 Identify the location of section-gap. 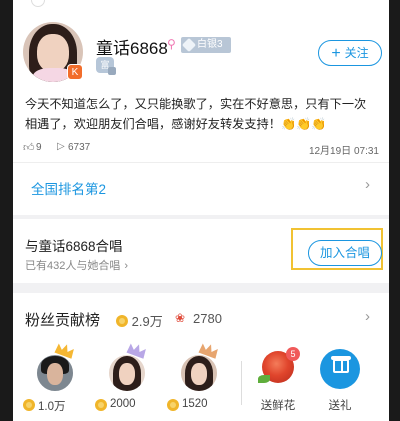
(201, 288).